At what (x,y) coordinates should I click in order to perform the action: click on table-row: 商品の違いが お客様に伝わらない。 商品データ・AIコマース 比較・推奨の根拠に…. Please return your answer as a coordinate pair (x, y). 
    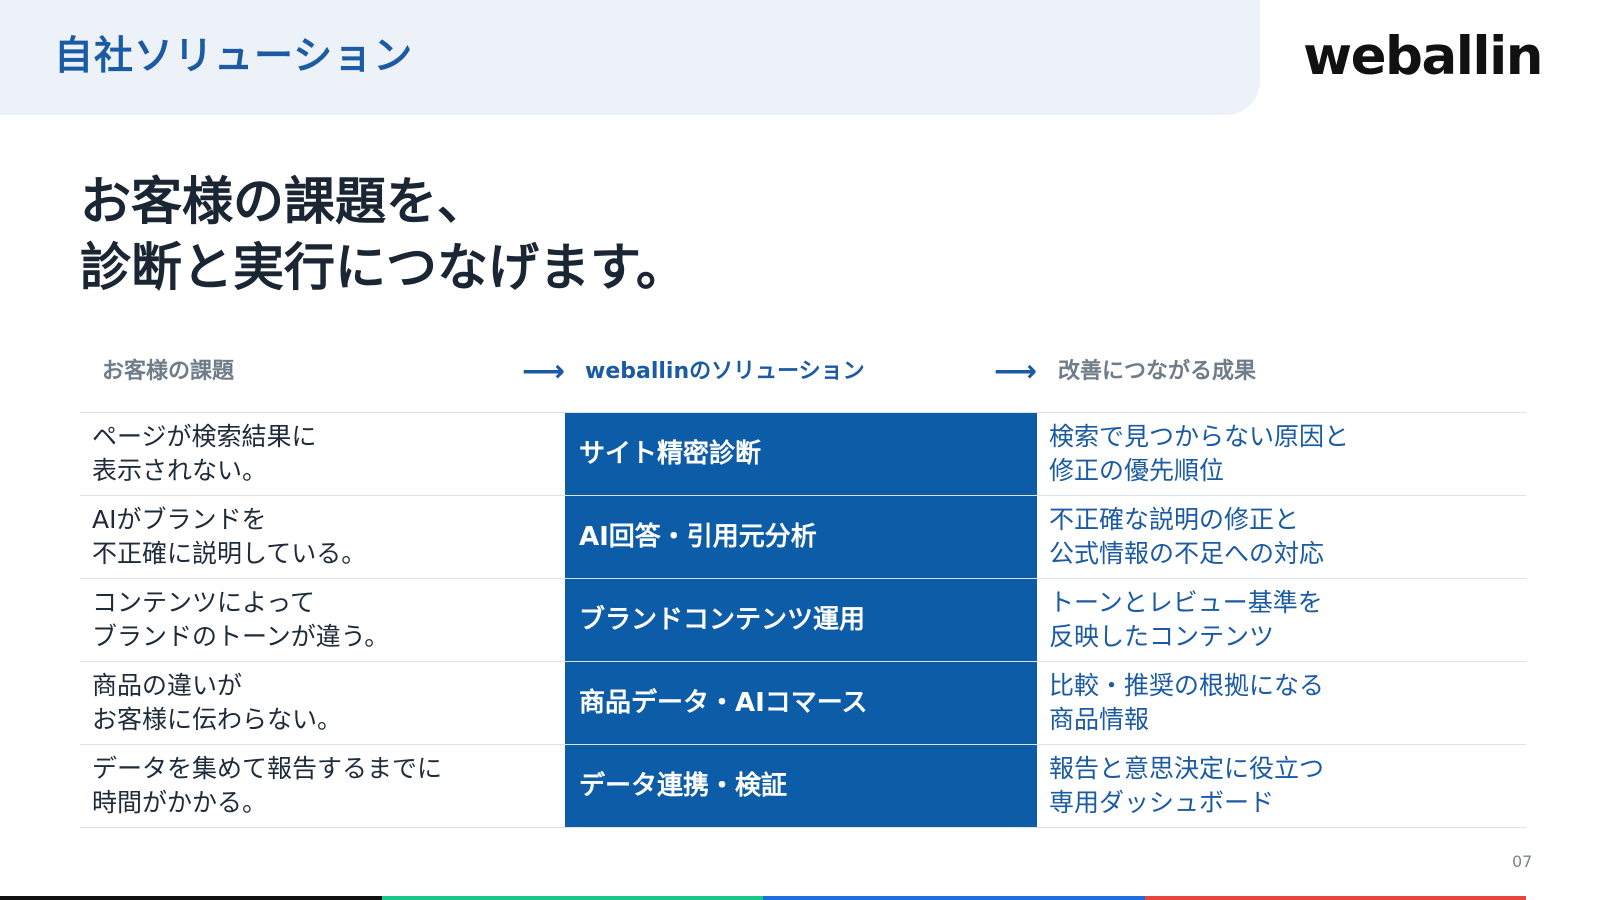
    Looking at the image, I should click on (803, 703).